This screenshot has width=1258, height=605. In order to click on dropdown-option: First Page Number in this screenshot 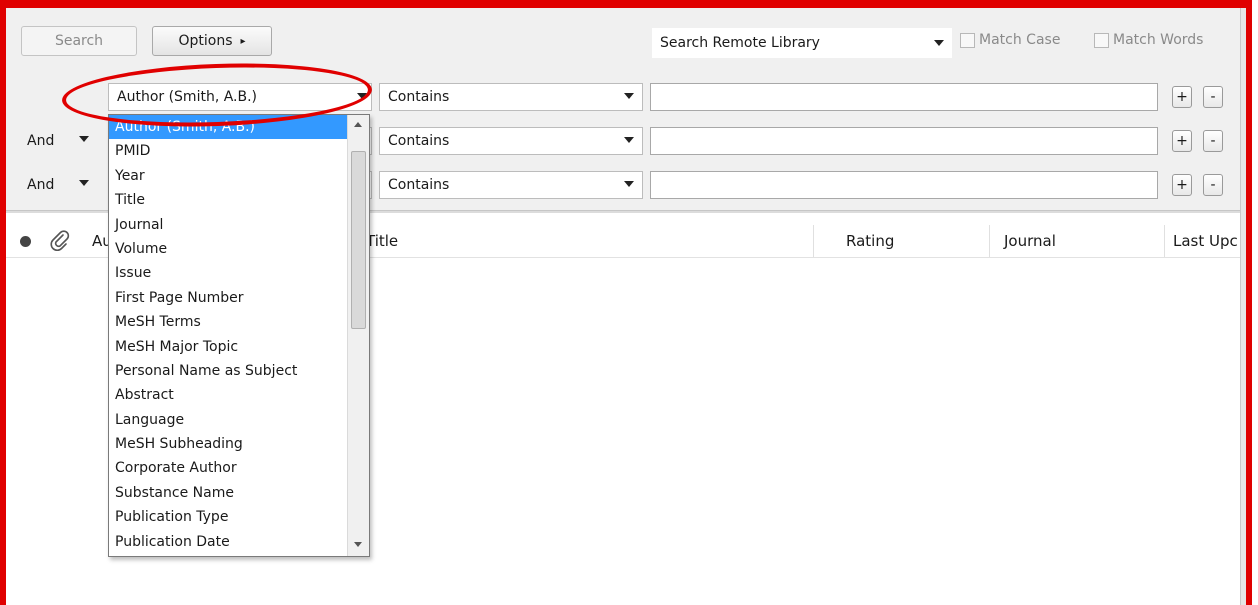, I will do `click(239, 298)`.